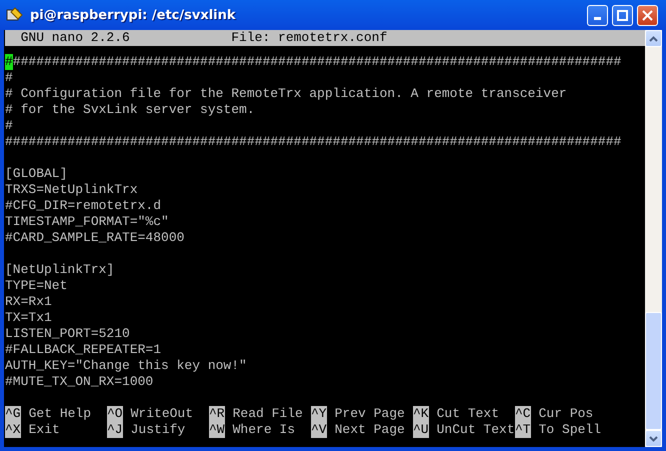 This screenshot has height=451, width=666. I want to click on close-button, so click(647, 15).